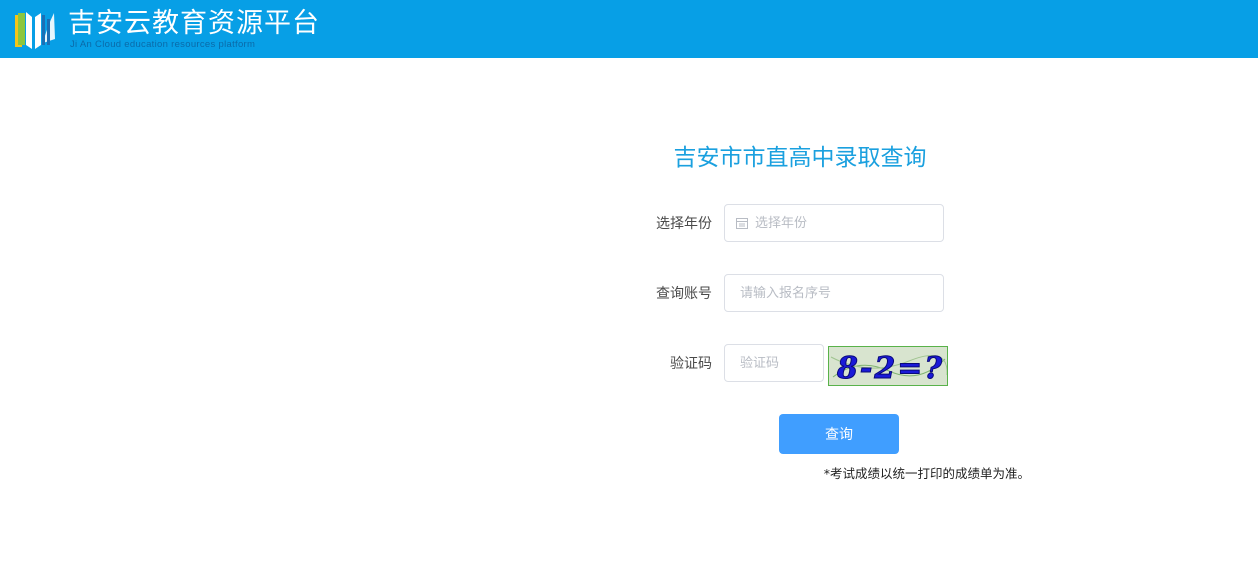 The width and height of the screenshot is (1258, 578). What do you see at coordinates (684, 224) in the screenshot?
I see `year-label: 选择年份` at bounding box center [684, 224].